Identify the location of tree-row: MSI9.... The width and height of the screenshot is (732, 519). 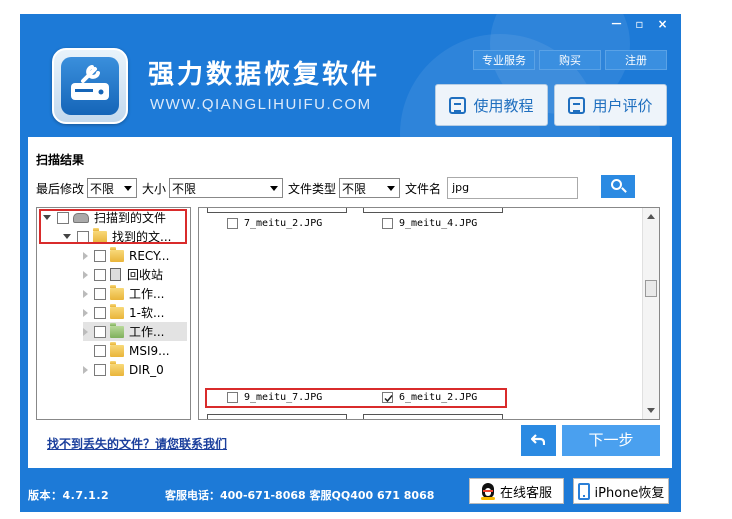
(126, 350).